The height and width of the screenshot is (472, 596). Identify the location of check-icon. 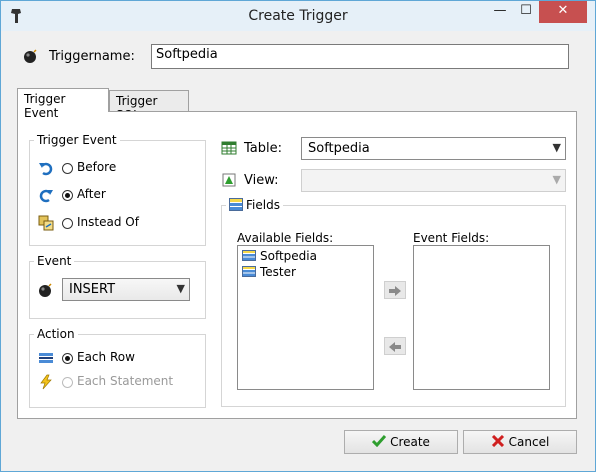
(379, 441).